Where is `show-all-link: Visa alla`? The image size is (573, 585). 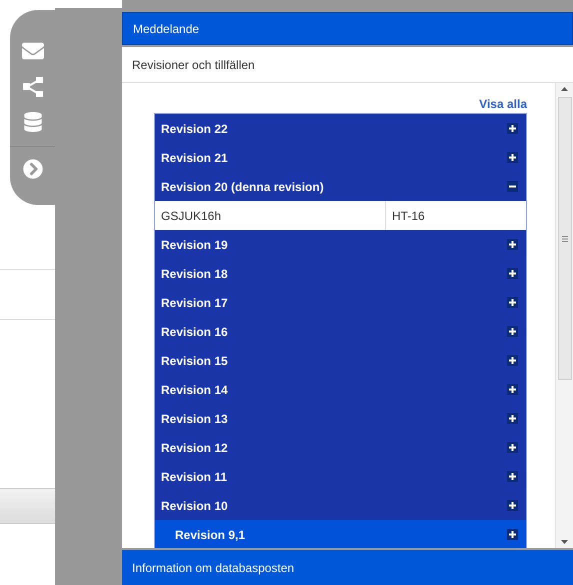
show-all-link: Visa alla is located at coordinates (503, 104).